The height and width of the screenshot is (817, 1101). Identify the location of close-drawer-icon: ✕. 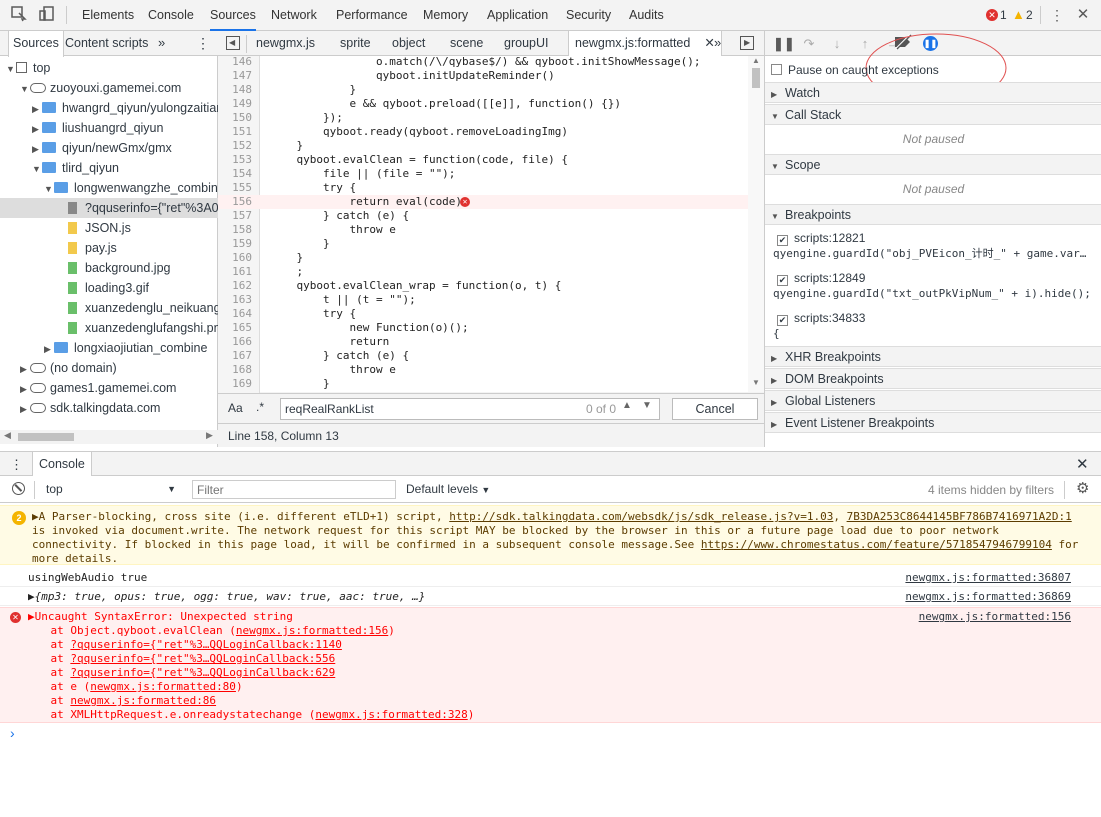
(1082, 464).